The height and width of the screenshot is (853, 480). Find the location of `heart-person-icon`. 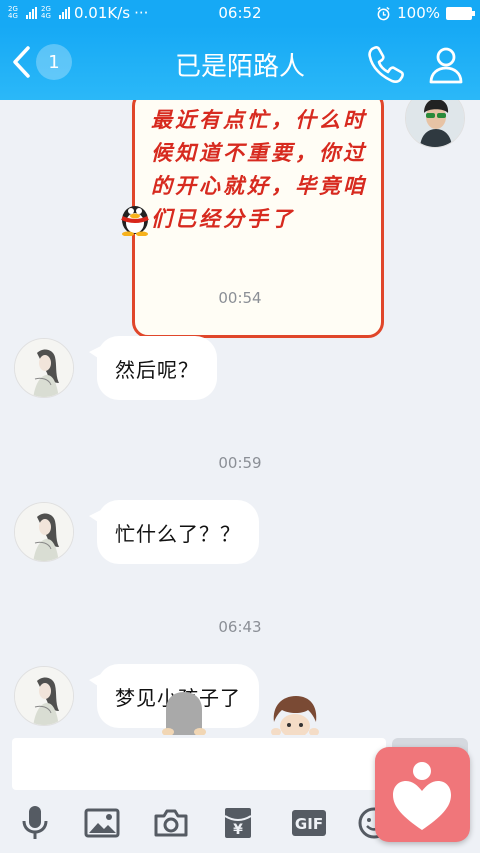

heart-person-icon is located at coordinates (422, 796).